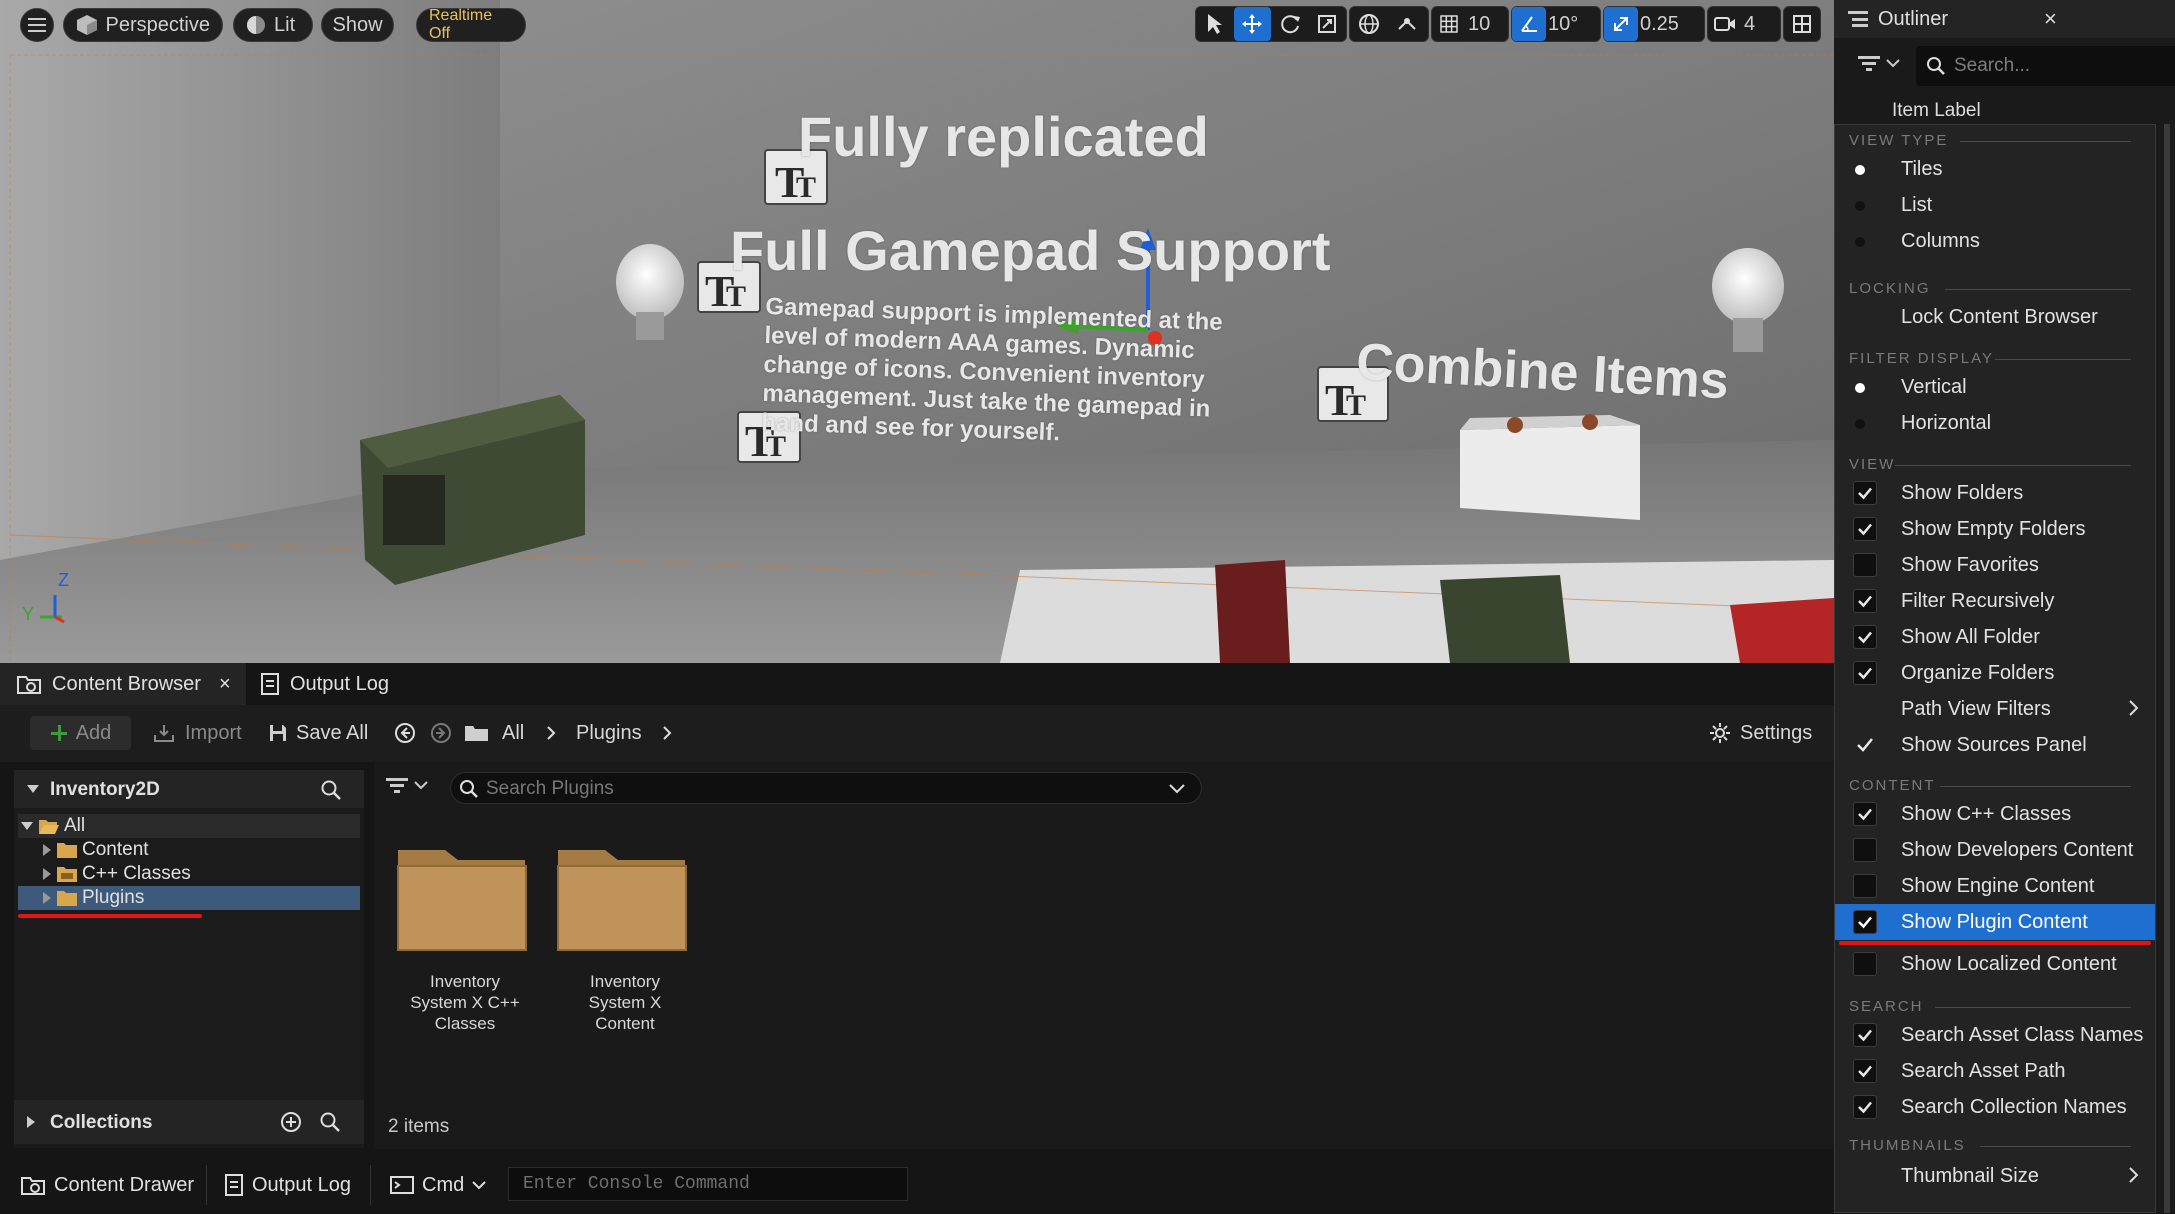 This screenshot has height=1214, width=2175. Describe the element at coordinates (1995, 205) in the screenshot. I see `view-type-list: List` at that location.